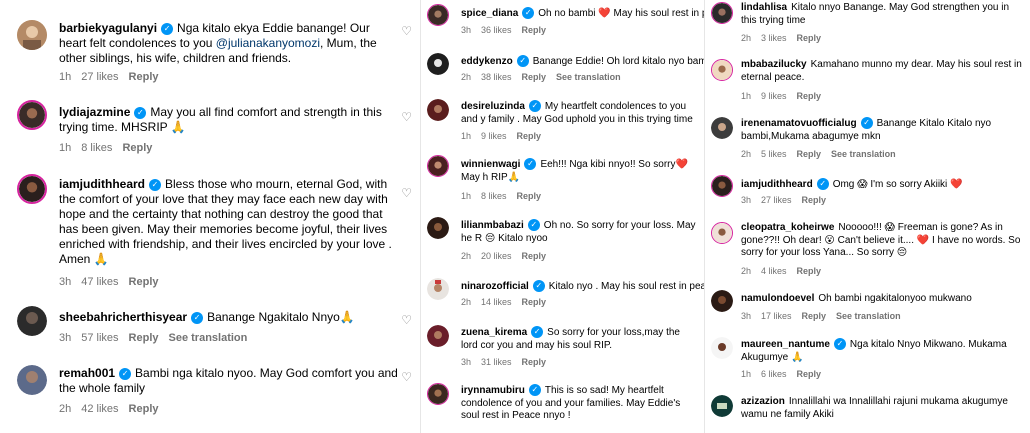 This screenshot has width=1030, height=433. I want to click on likes-count: 47 likes, so click(99, 282).